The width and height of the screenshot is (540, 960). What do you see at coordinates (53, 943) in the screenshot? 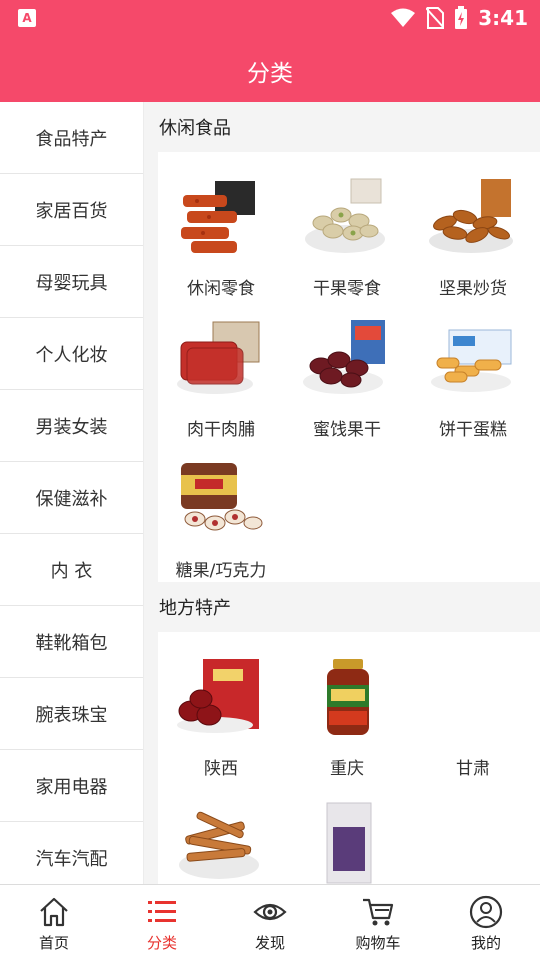
I see `nav-label: 首页` at bounding box center [53, 943].